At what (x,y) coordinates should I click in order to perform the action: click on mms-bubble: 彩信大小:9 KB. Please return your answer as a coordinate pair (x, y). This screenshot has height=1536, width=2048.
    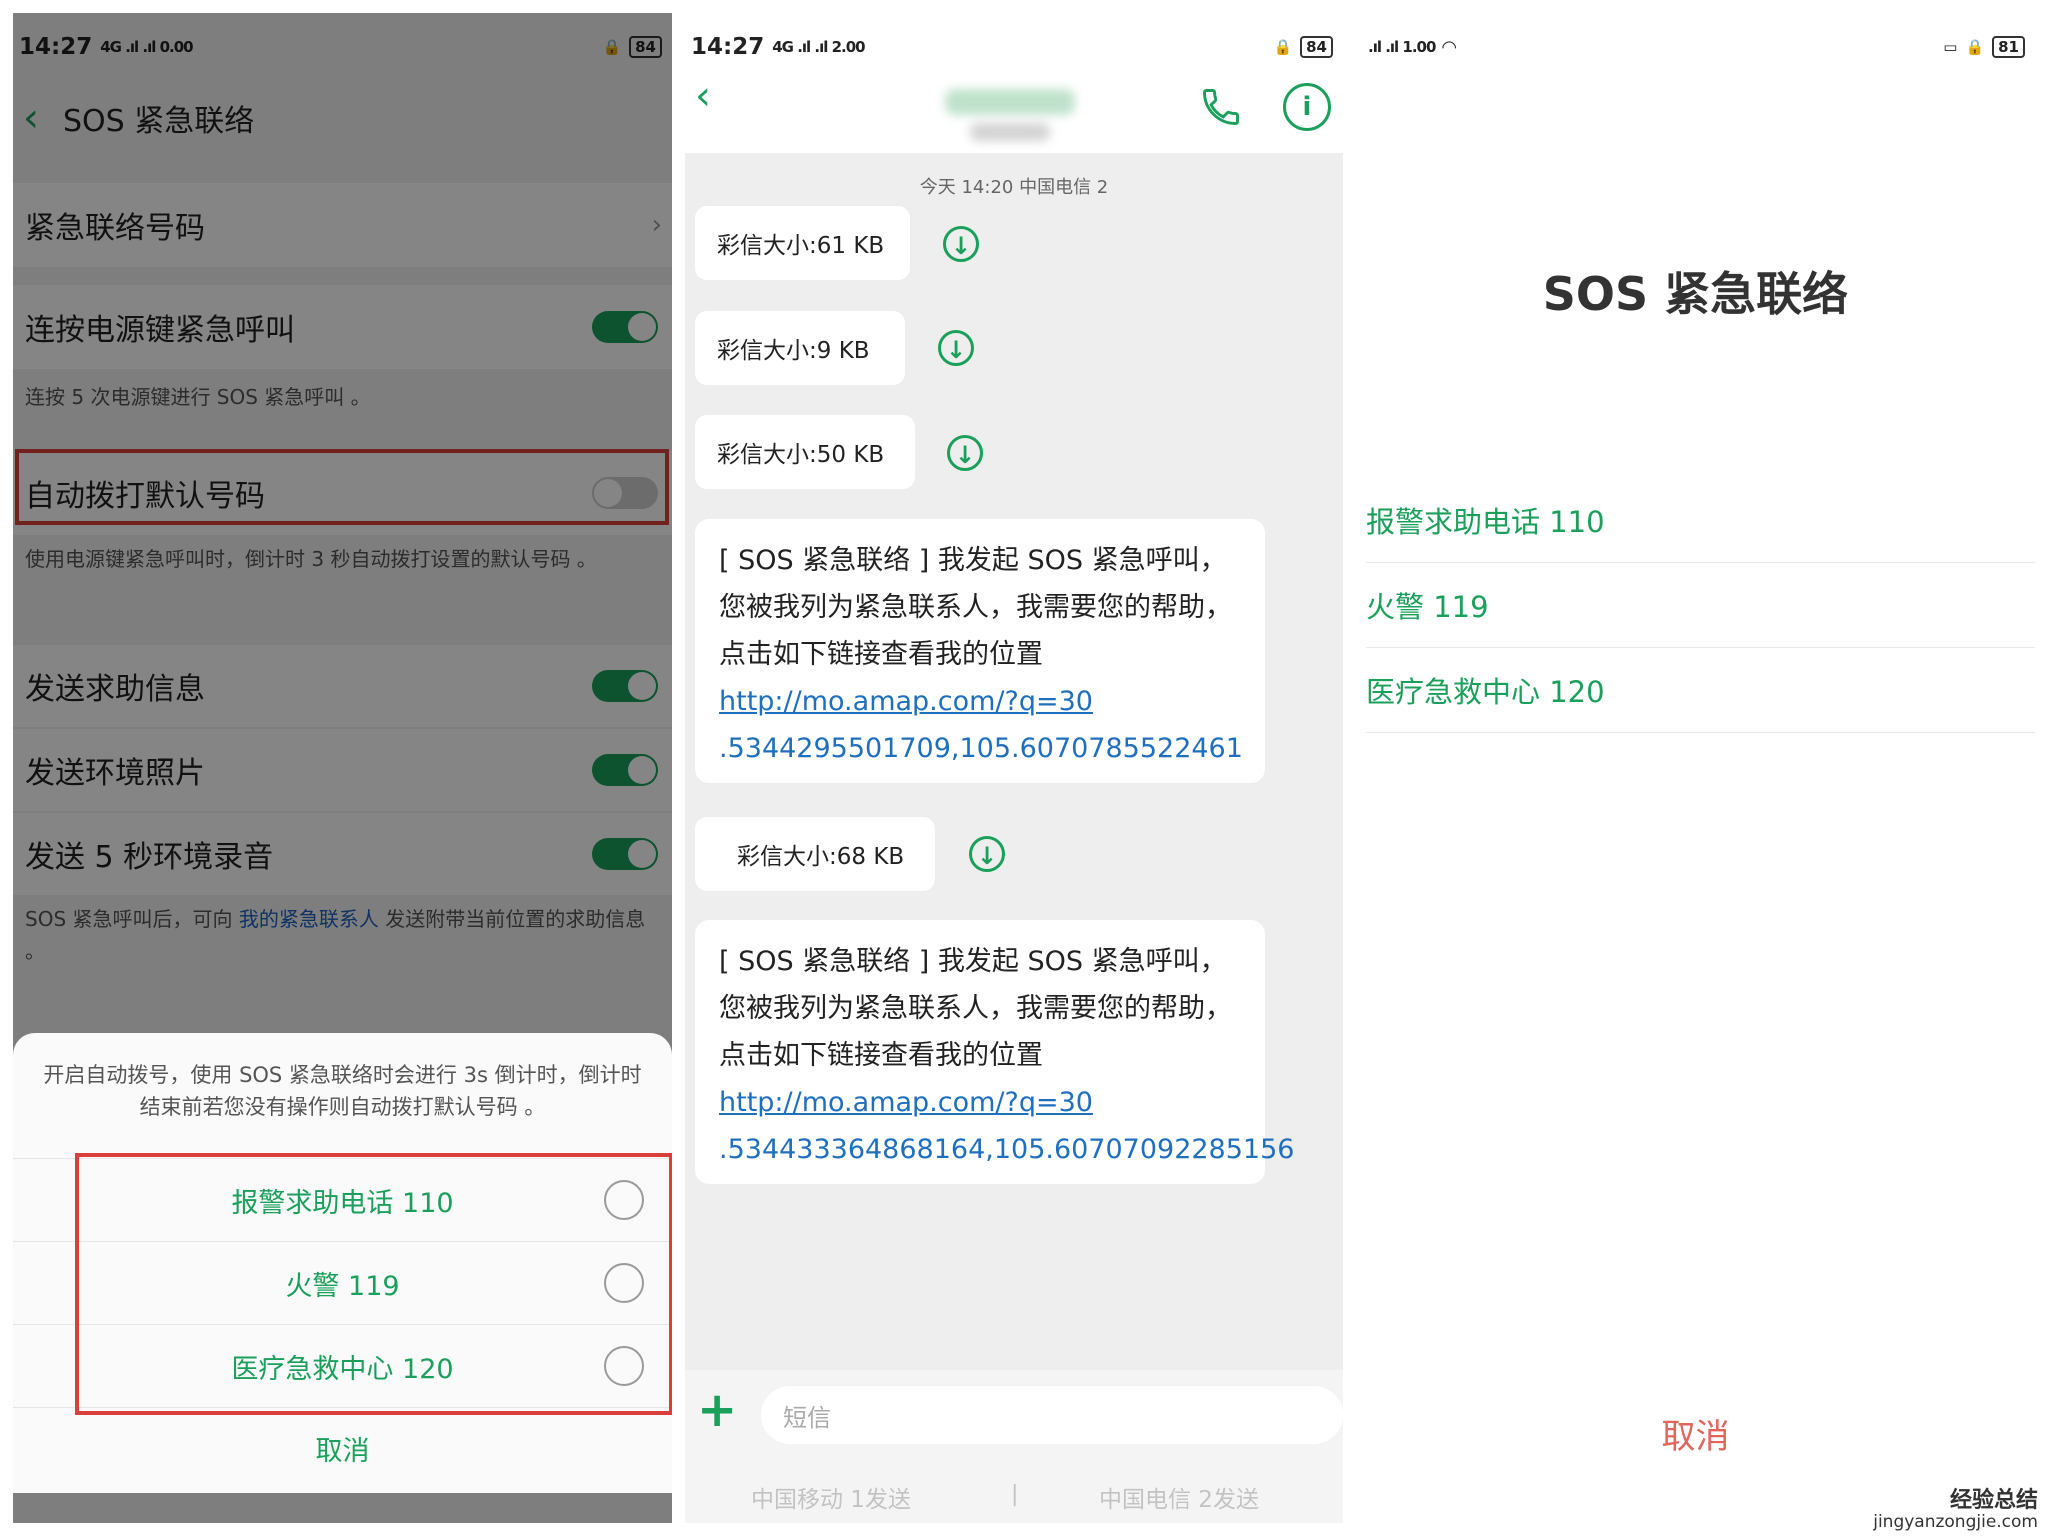
    Looking at the image, I should click on (800, 348).